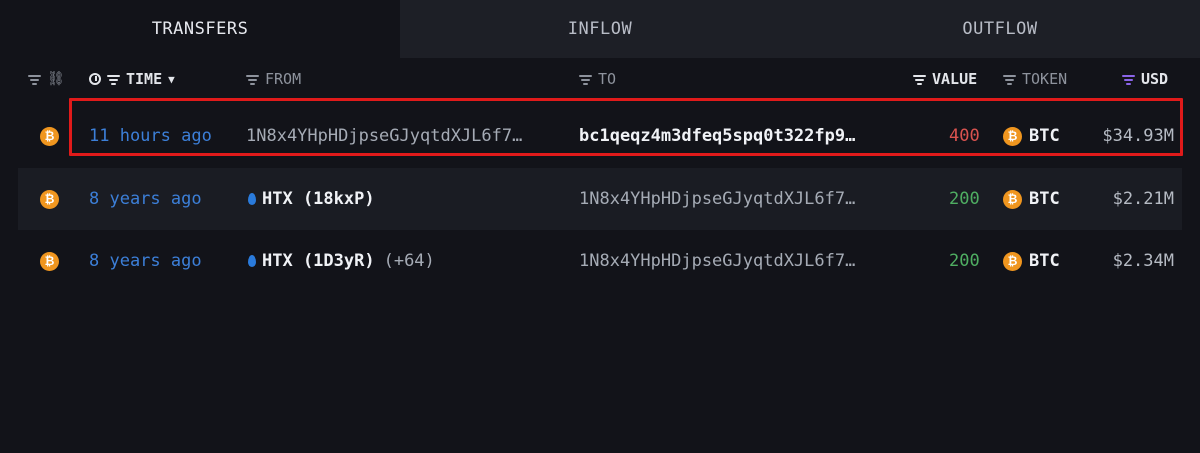 The width and height of the screenshot is (1200, 453). Describe the element at coordinates (171, 79) in the screenshot. I see `sort-desc-icon: ▼` at that location.